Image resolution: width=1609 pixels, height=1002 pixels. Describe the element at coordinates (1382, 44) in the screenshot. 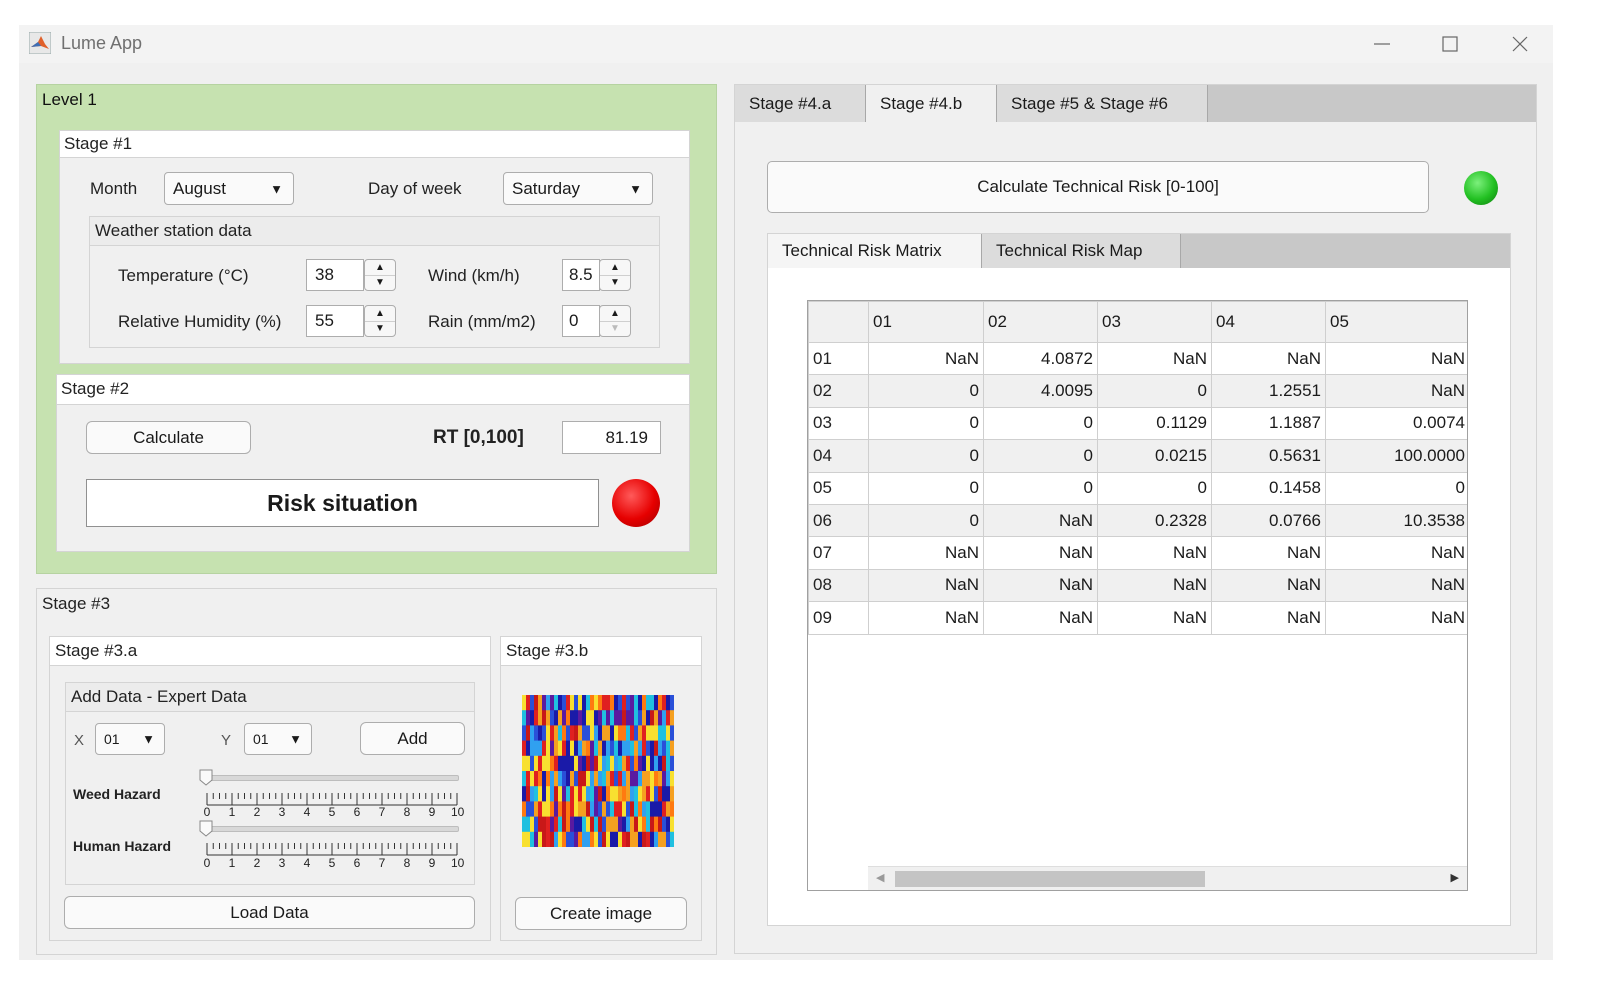

I see `minimize-button` at that location.